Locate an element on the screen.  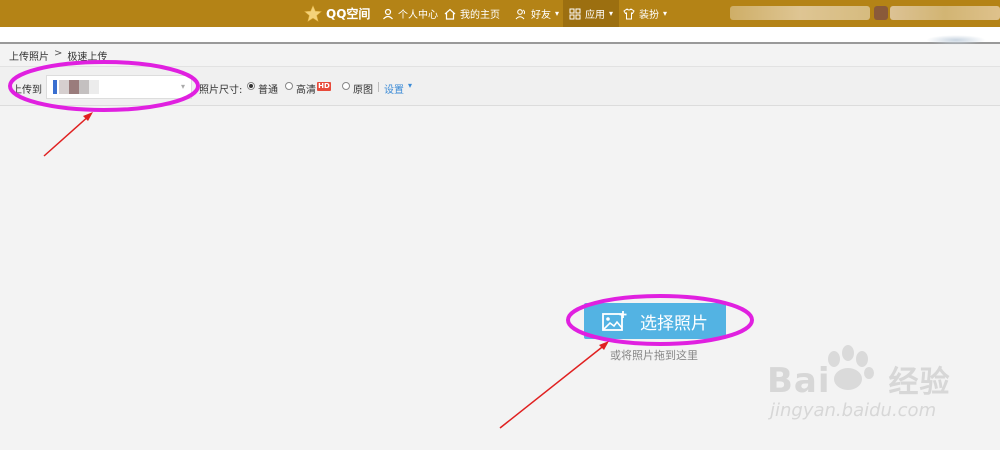
header-strip is located at coordinates (500, 36).